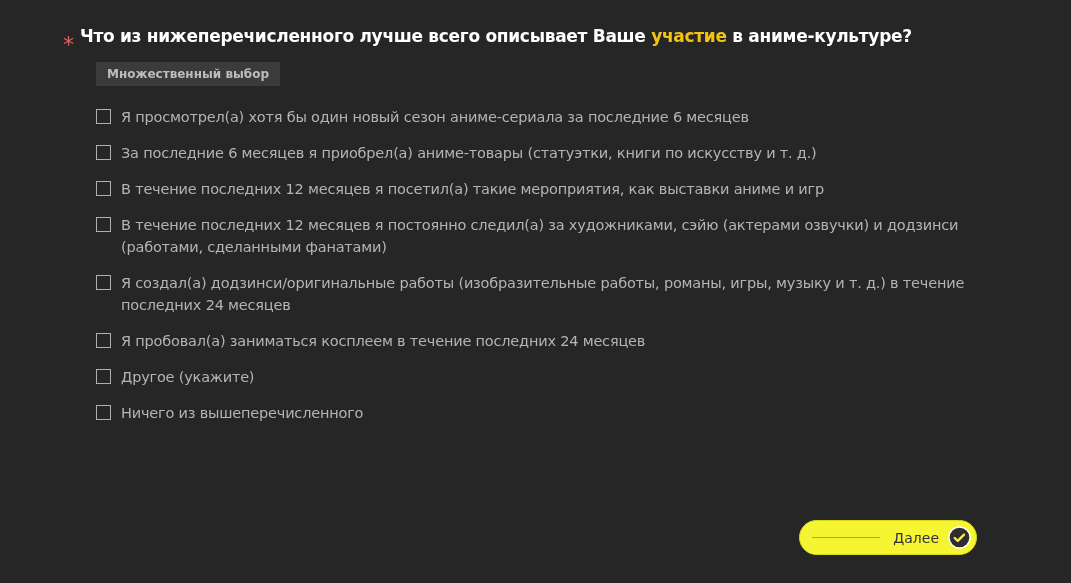 This screenshot has width=1071, height=583. I want to click on next-button: Далее, so click(888, 537).